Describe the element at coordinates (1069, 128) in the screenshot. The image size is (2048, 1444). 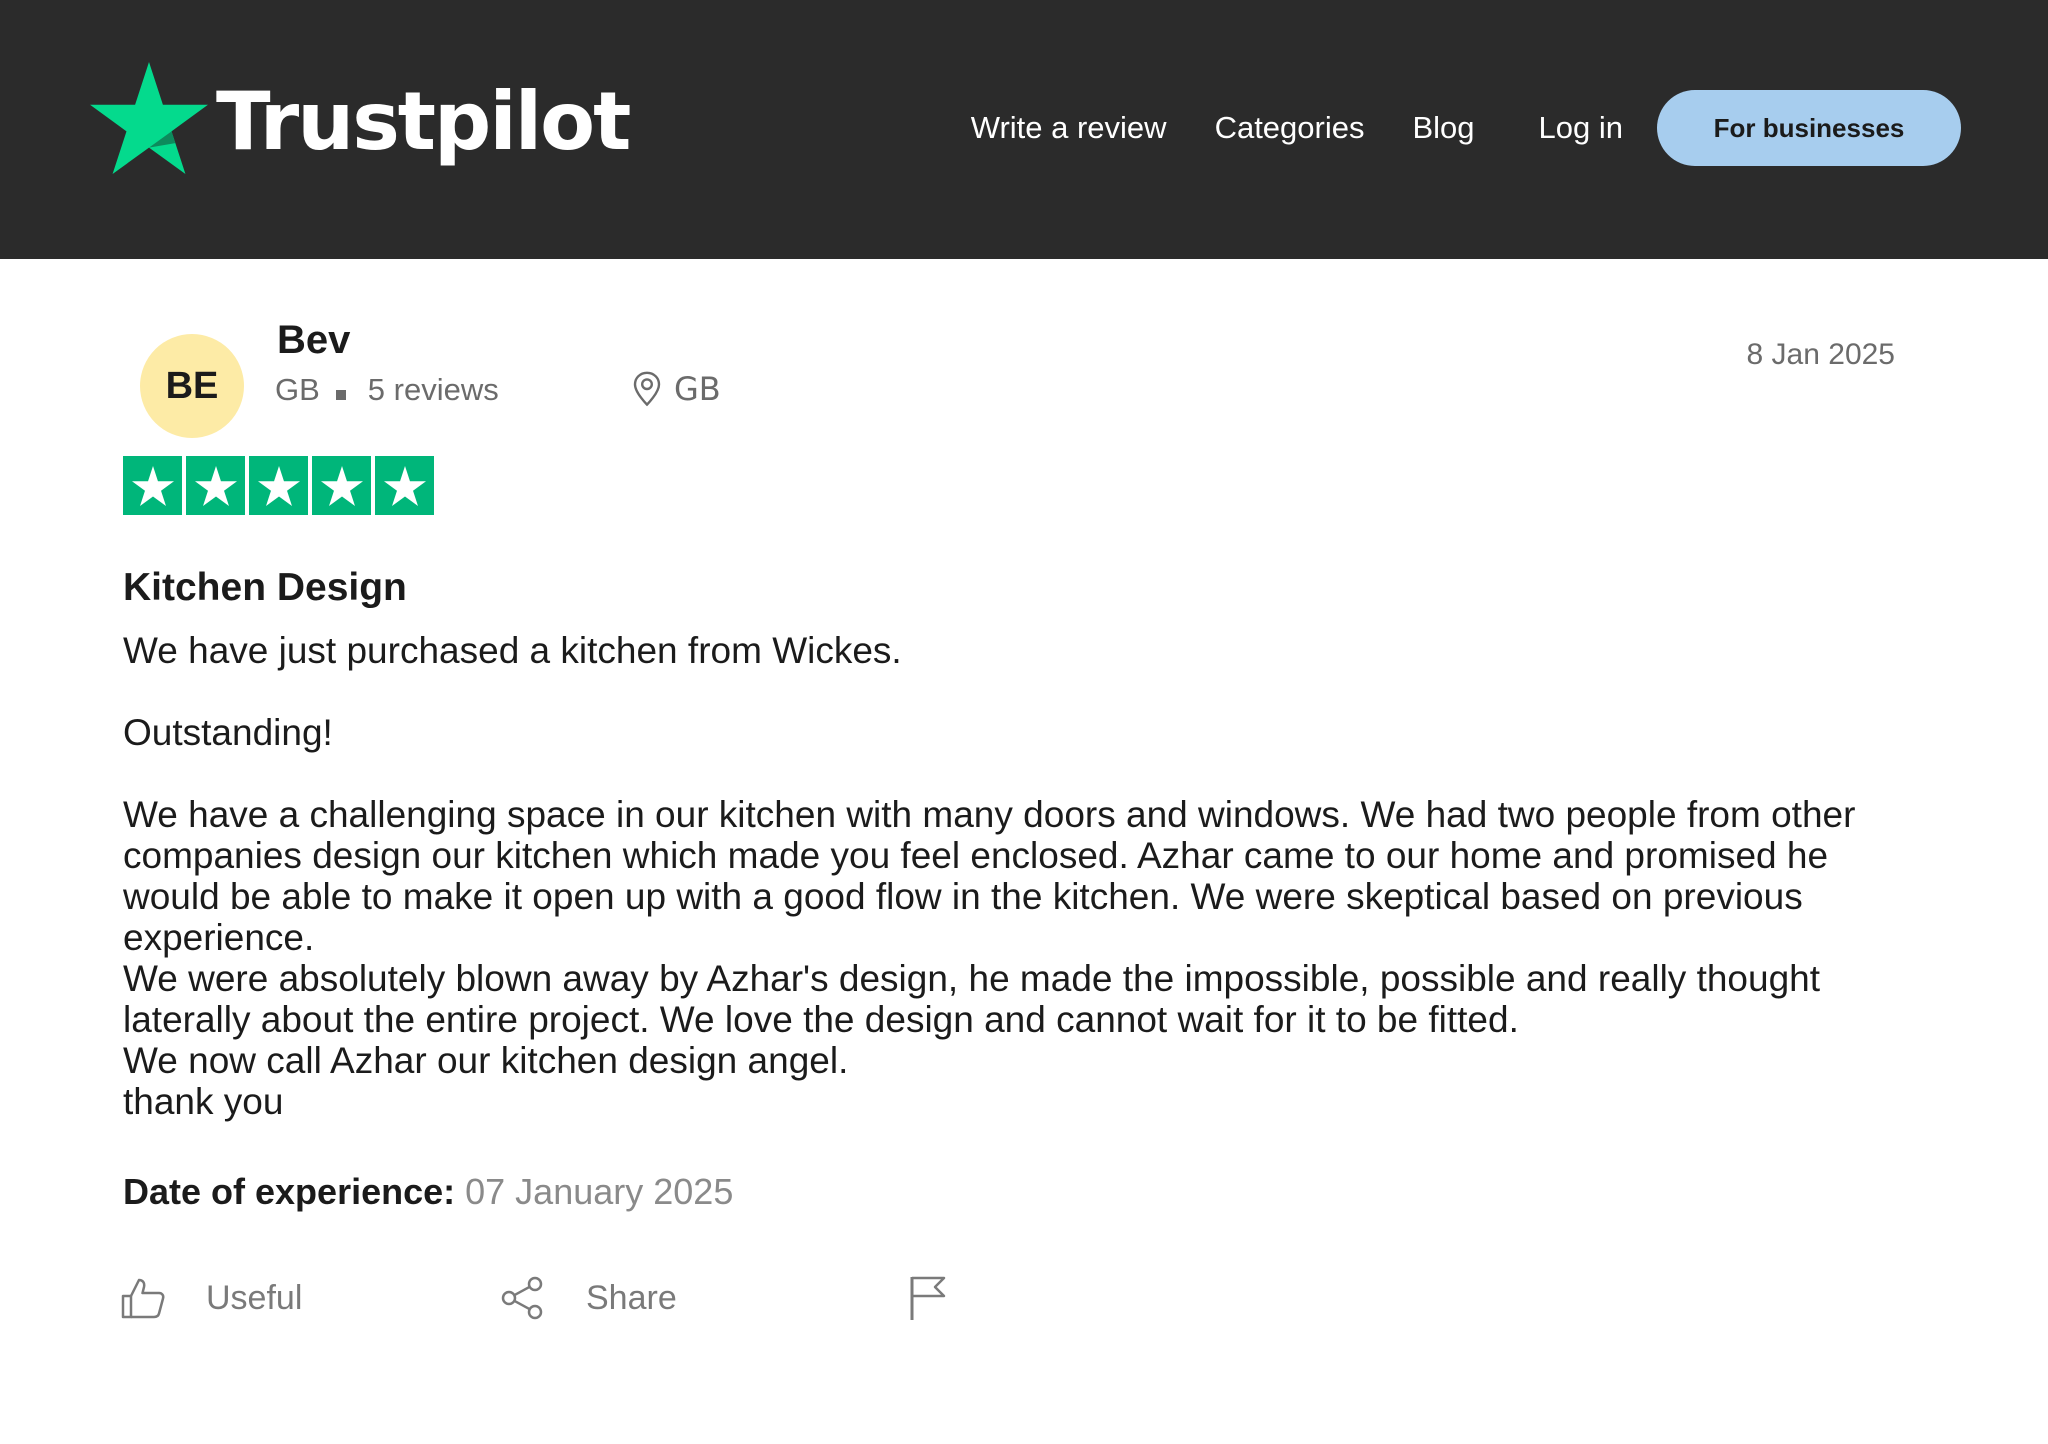
I see `nav-write-review: Write a review` at that location.